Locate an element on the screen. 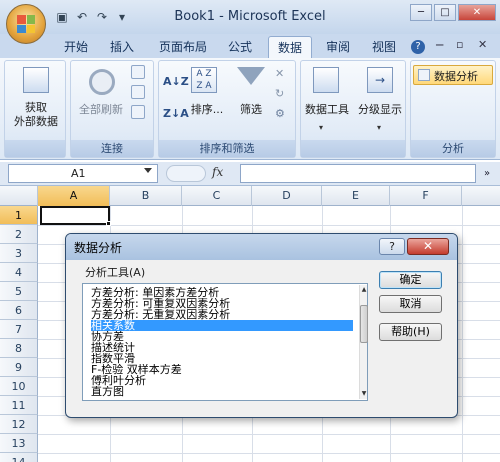 Image resolution: width=500 pixels, height=462 pixels. tab-view: 视图 is located at coordinates (384, 47).